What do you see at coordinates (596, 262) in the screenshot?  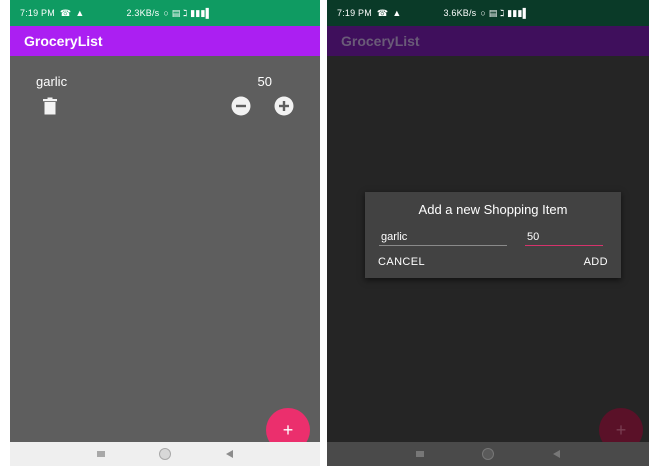 I see `add-button: ADD` at bounding box center [596, 262].